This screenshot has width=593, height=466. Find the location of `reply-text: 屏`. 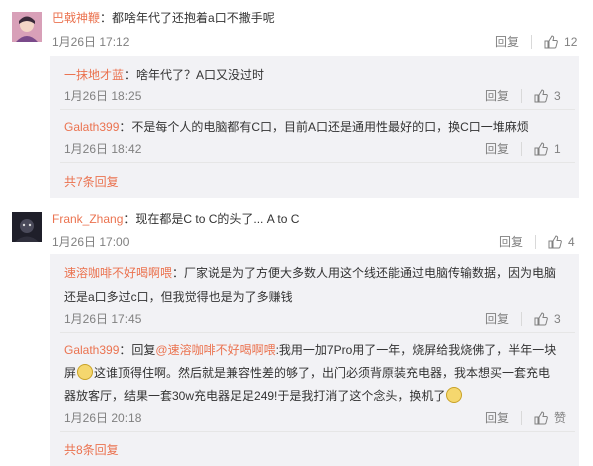

reply-text: 屏 is located at coordinates (70, 373).